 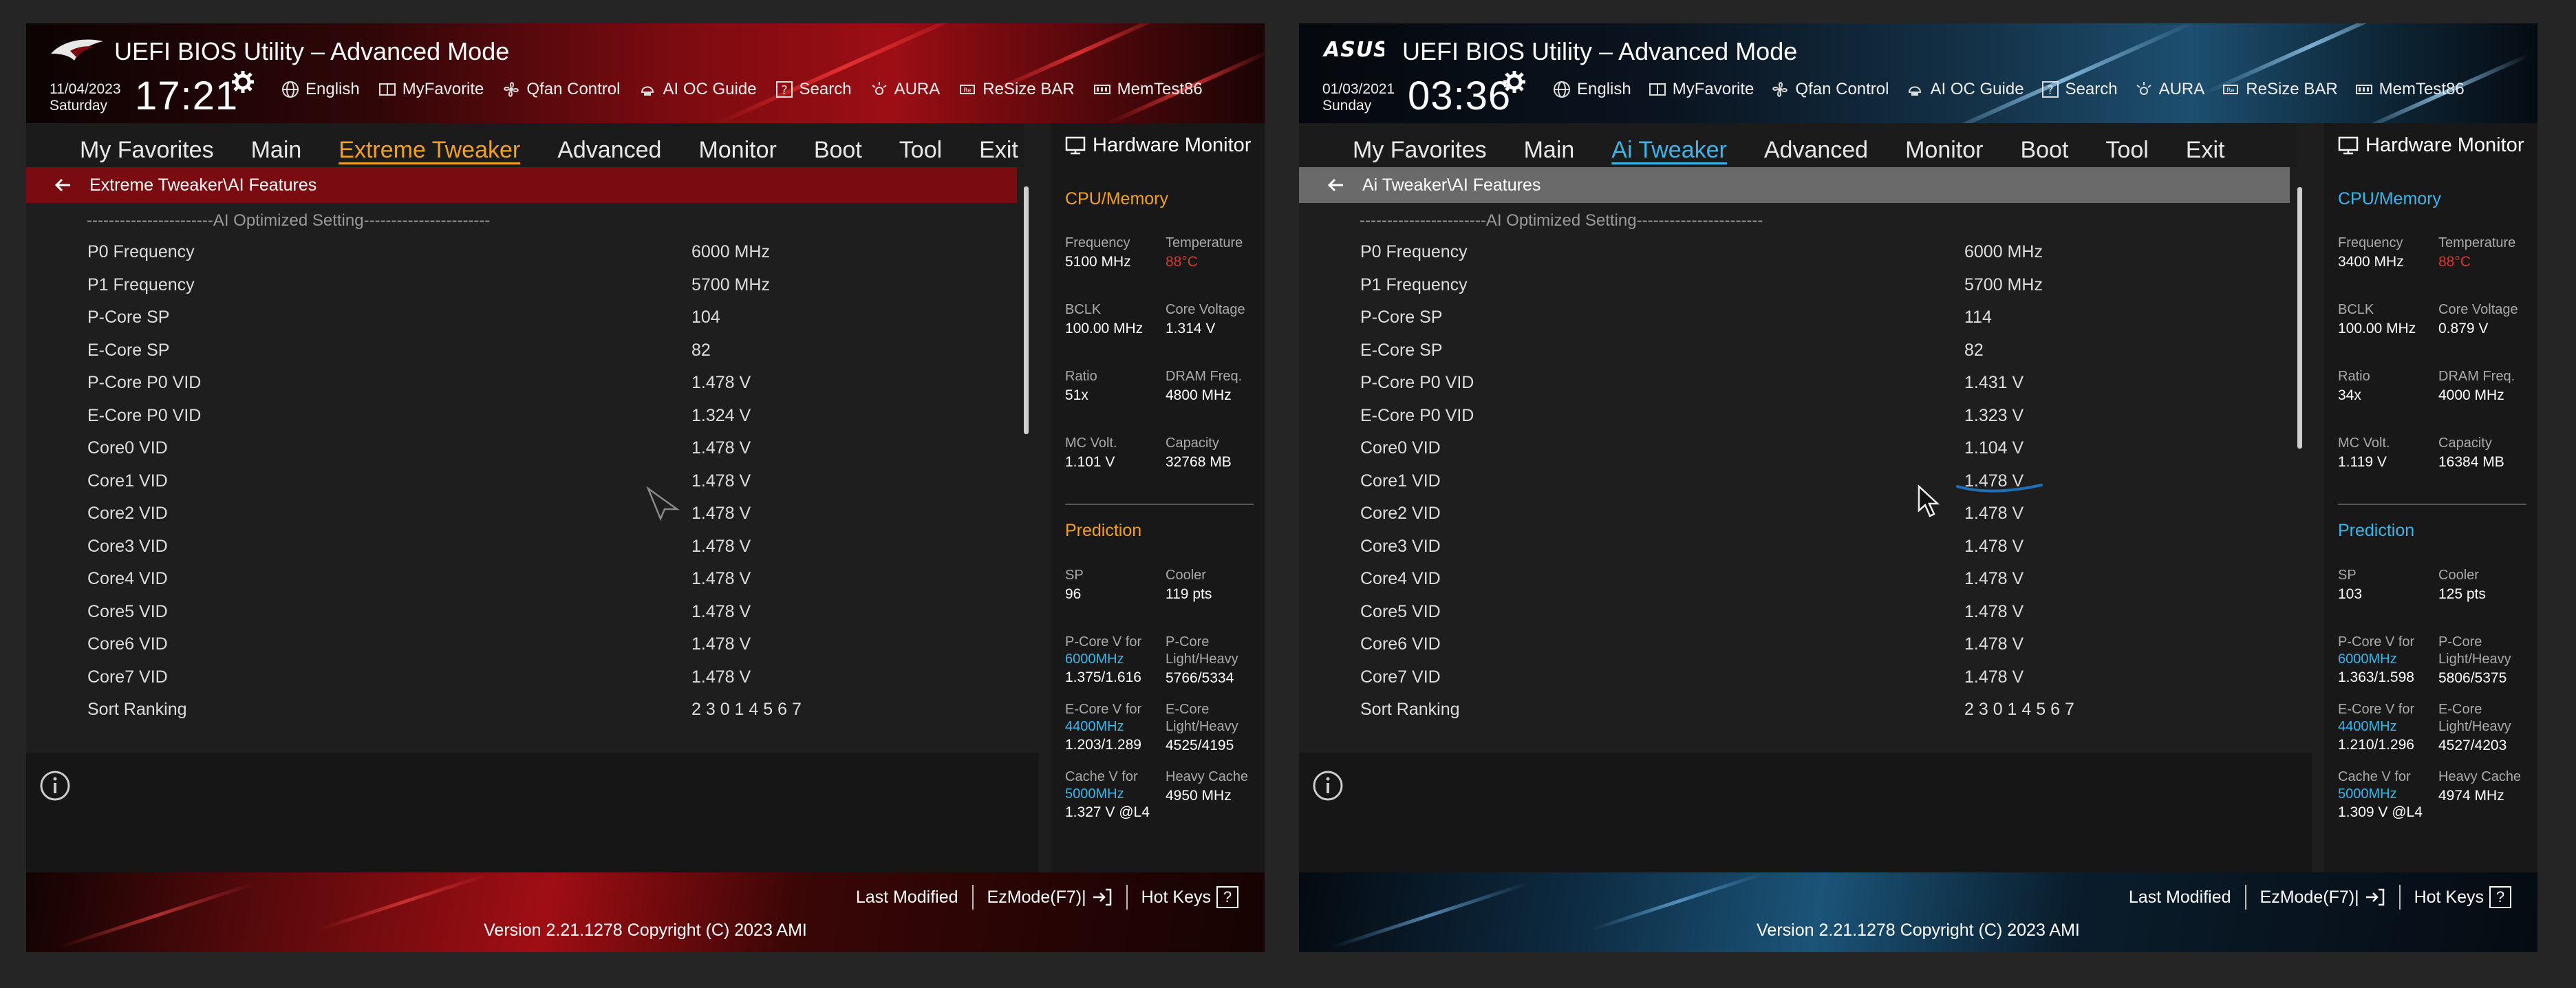 What do you see at coordinates (144, 383) in the screenshot?
I see `setting-label: P-Core P0 VID` at bounding box center [144, 383].